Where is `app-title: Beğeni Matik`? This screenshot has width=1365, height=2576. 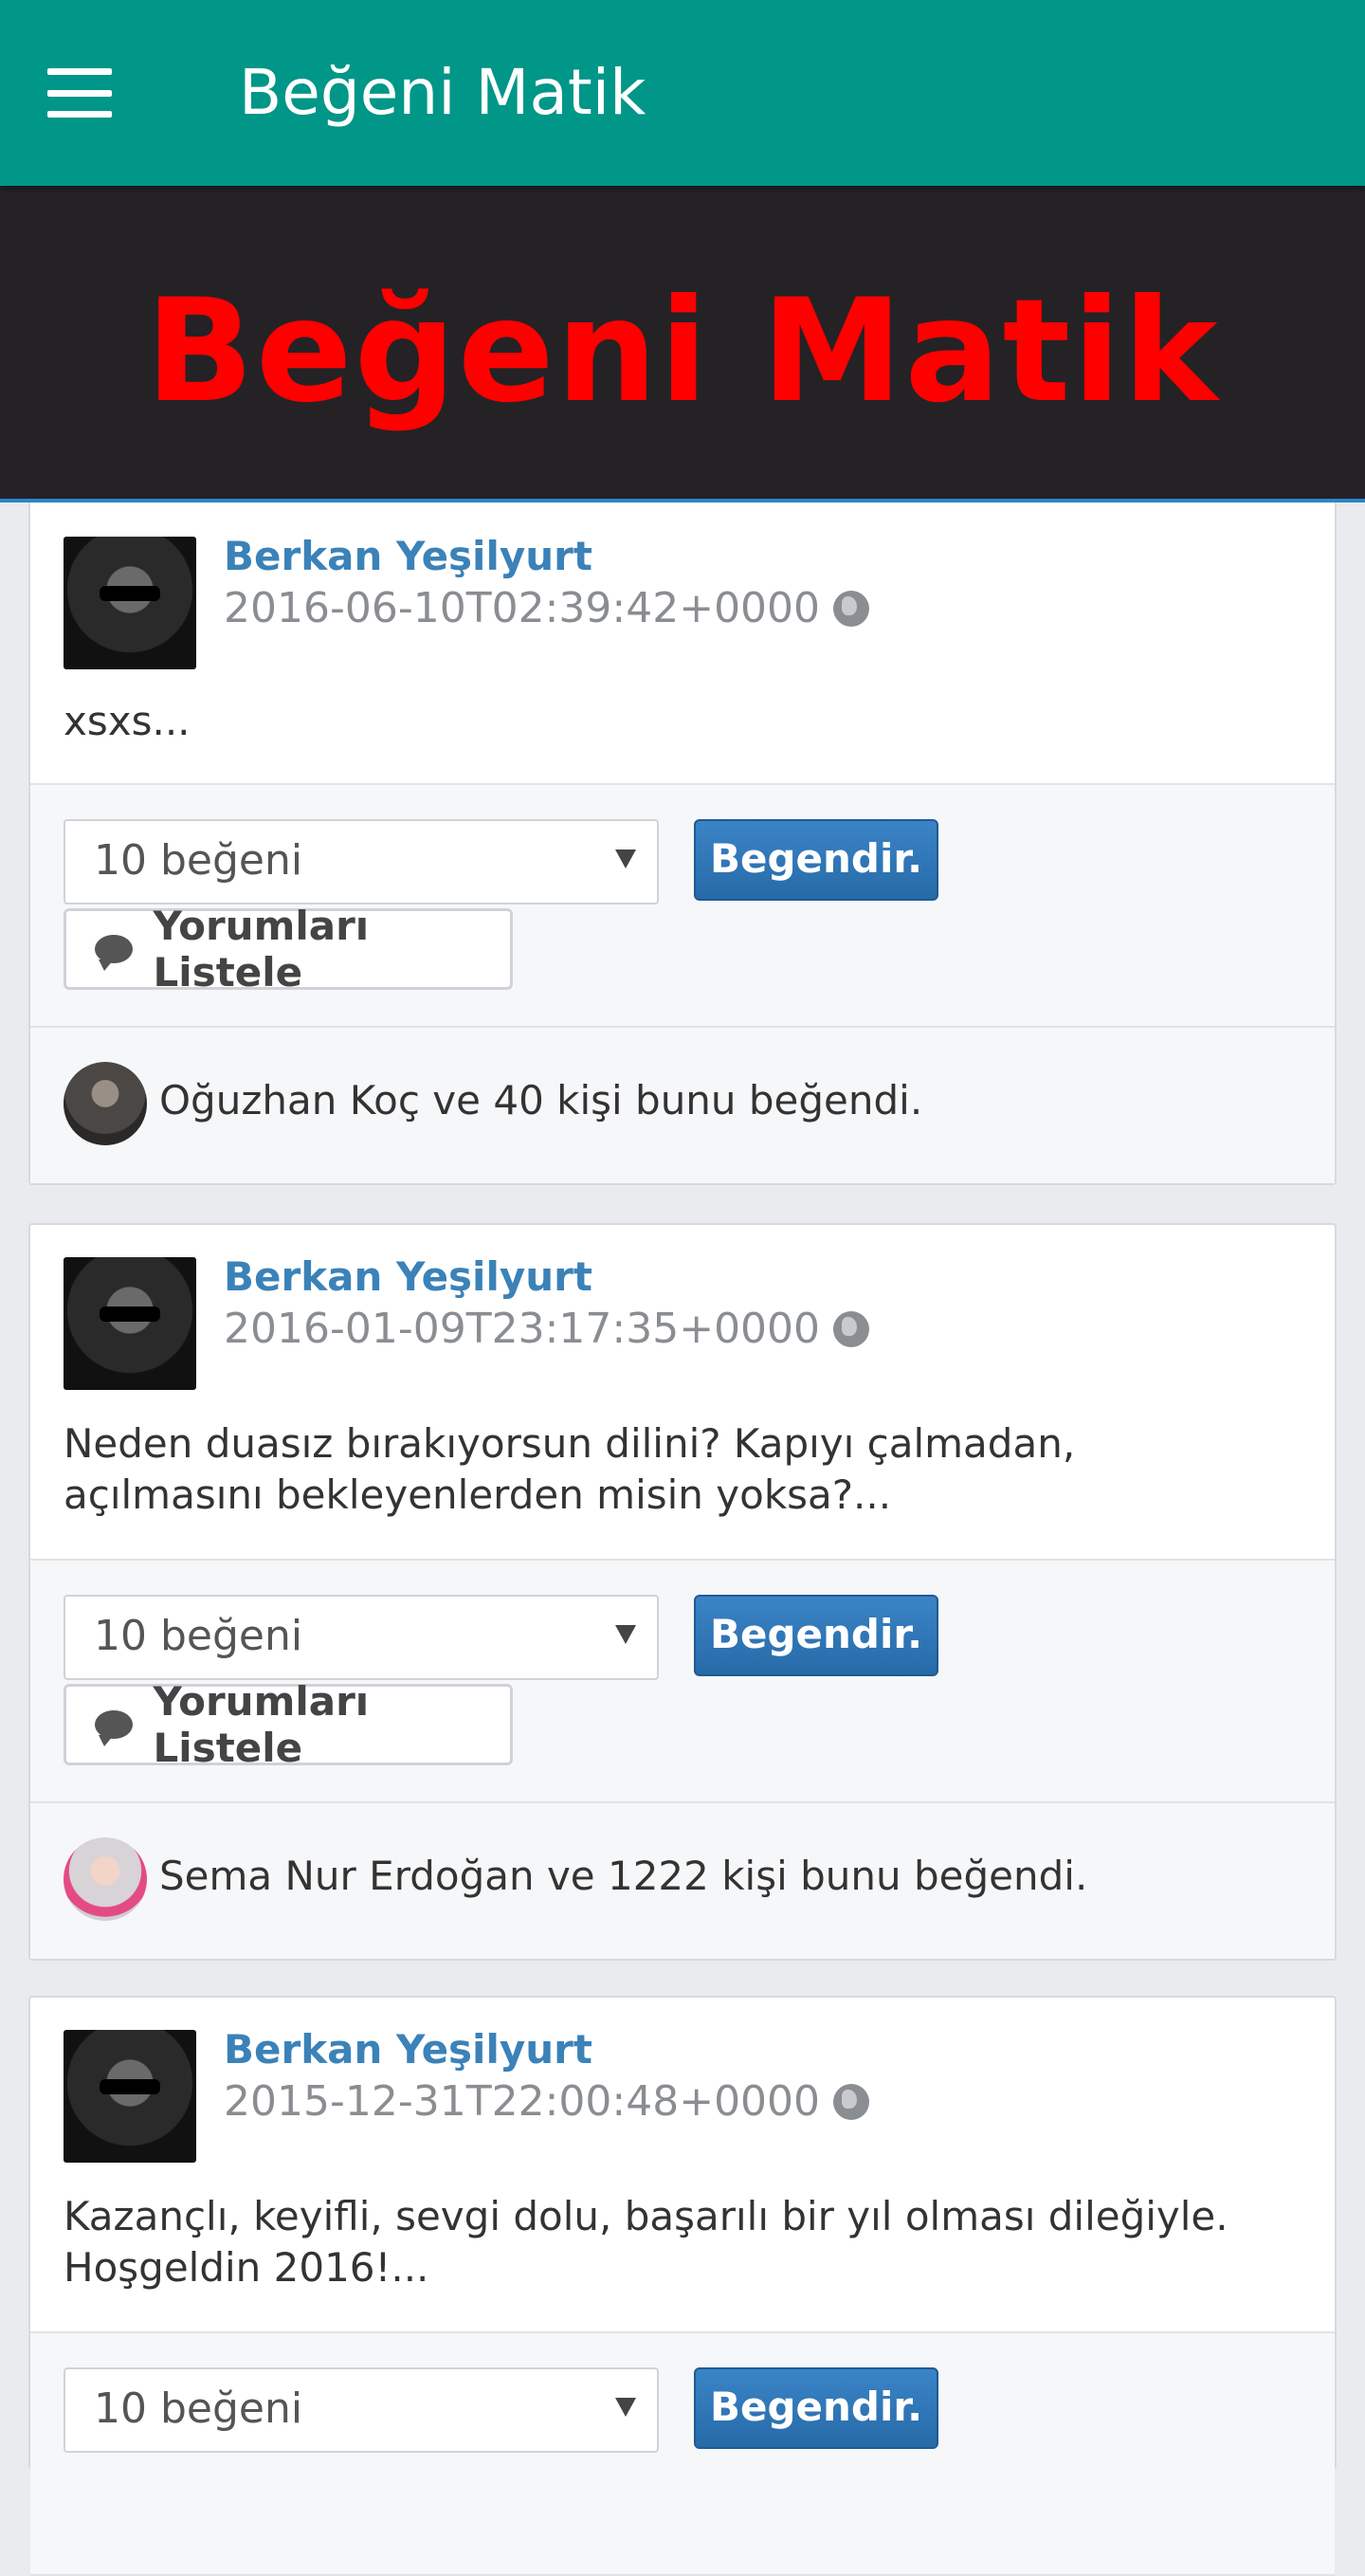
app-title: Beğeni Matik is located at coordinates (442, 92).